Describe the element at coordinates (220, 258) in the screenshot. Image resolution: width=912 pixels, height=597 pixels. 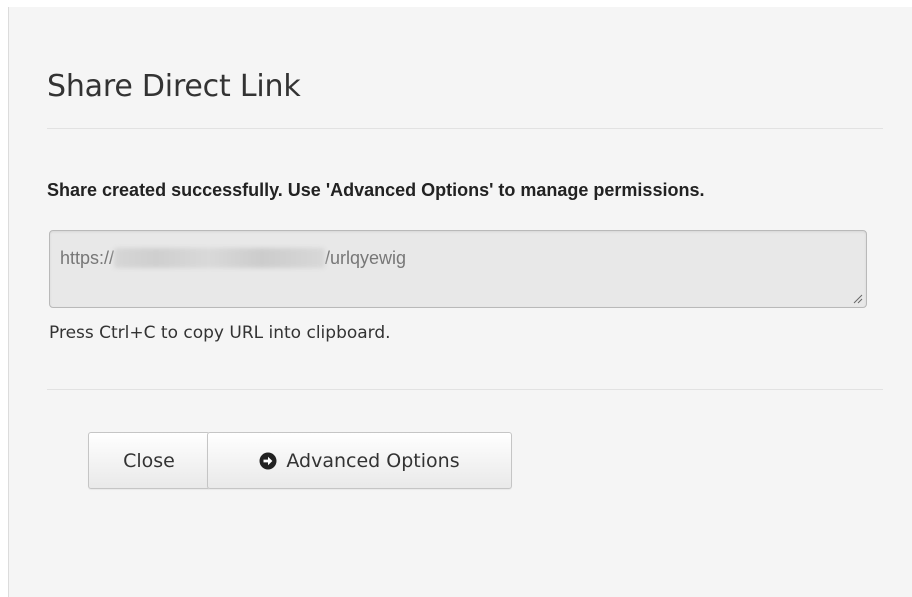
I see `redacted-domain` at that location.